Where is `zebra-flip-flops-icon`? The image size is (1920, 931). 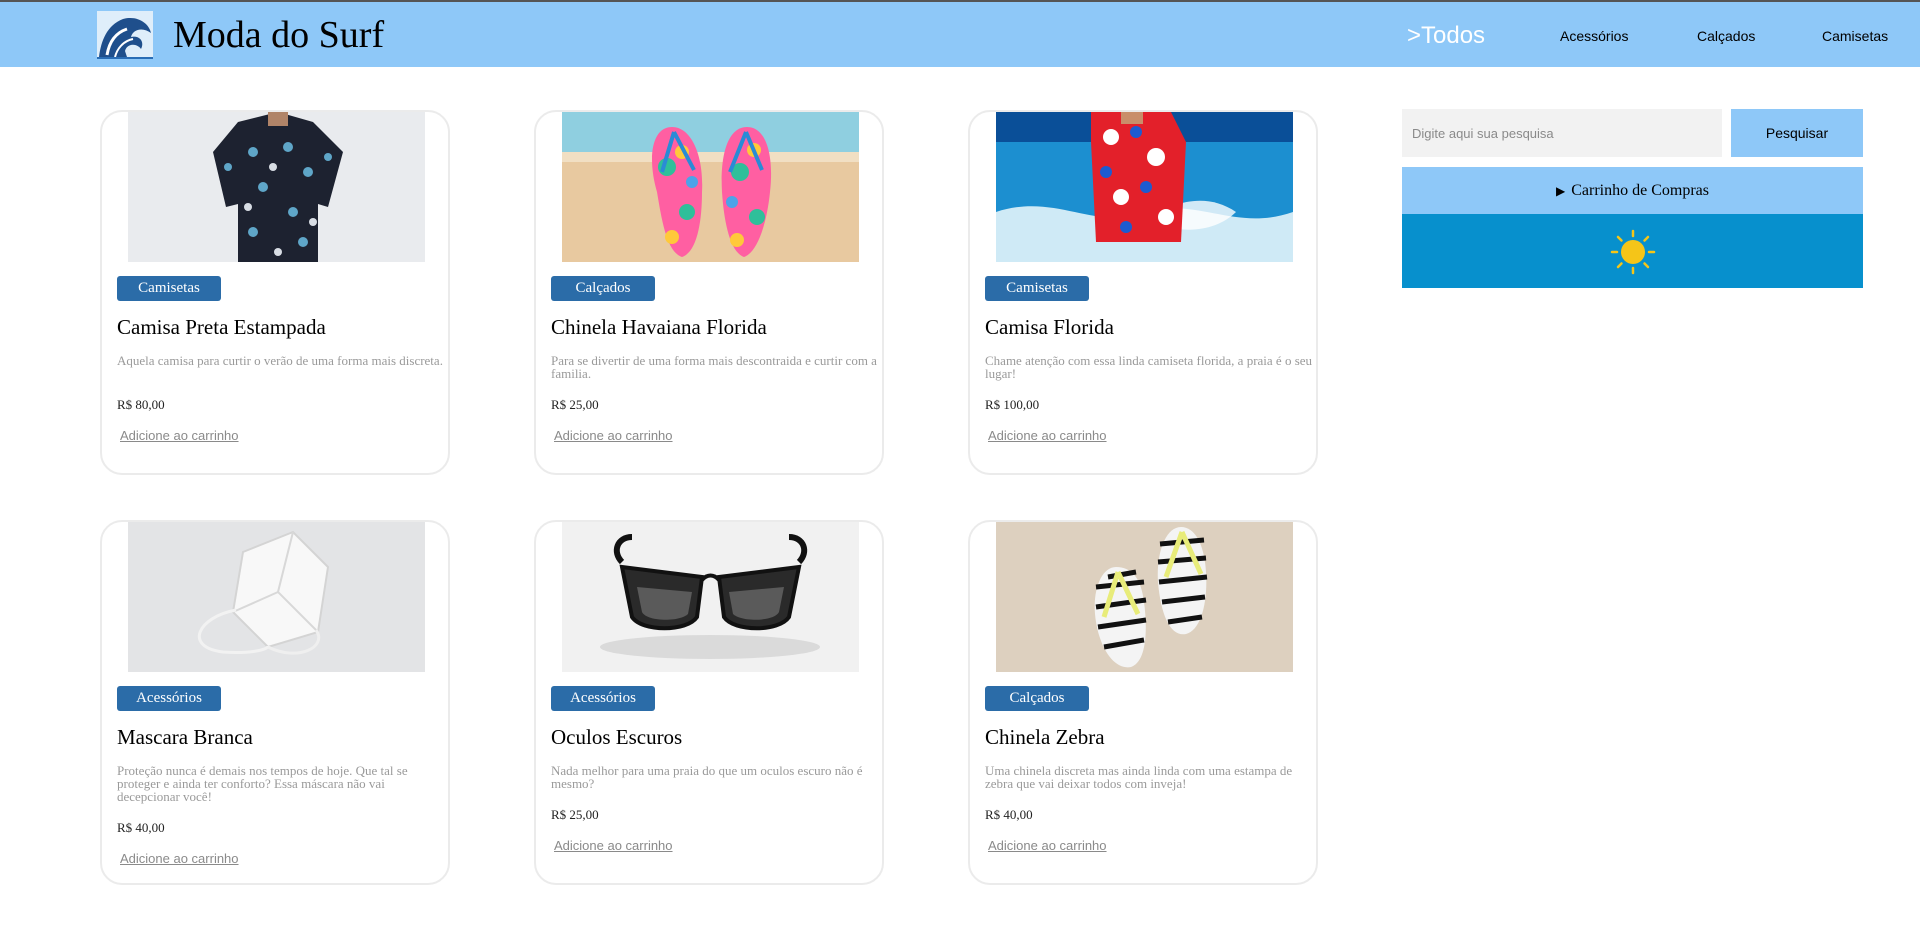 zebra-flip-flops-icon is located at coordinates (1144, 597).